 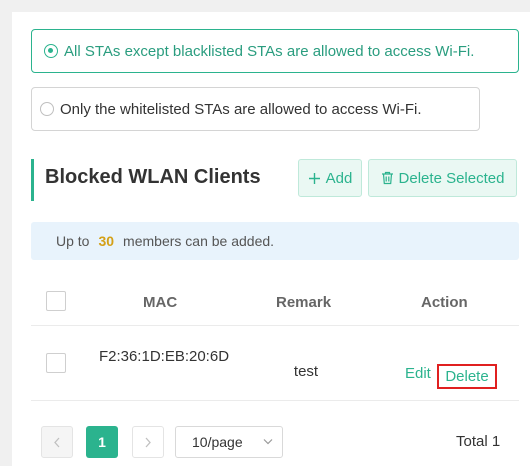 I want to click on chevron-right-icon, so click(x=148, y=442).